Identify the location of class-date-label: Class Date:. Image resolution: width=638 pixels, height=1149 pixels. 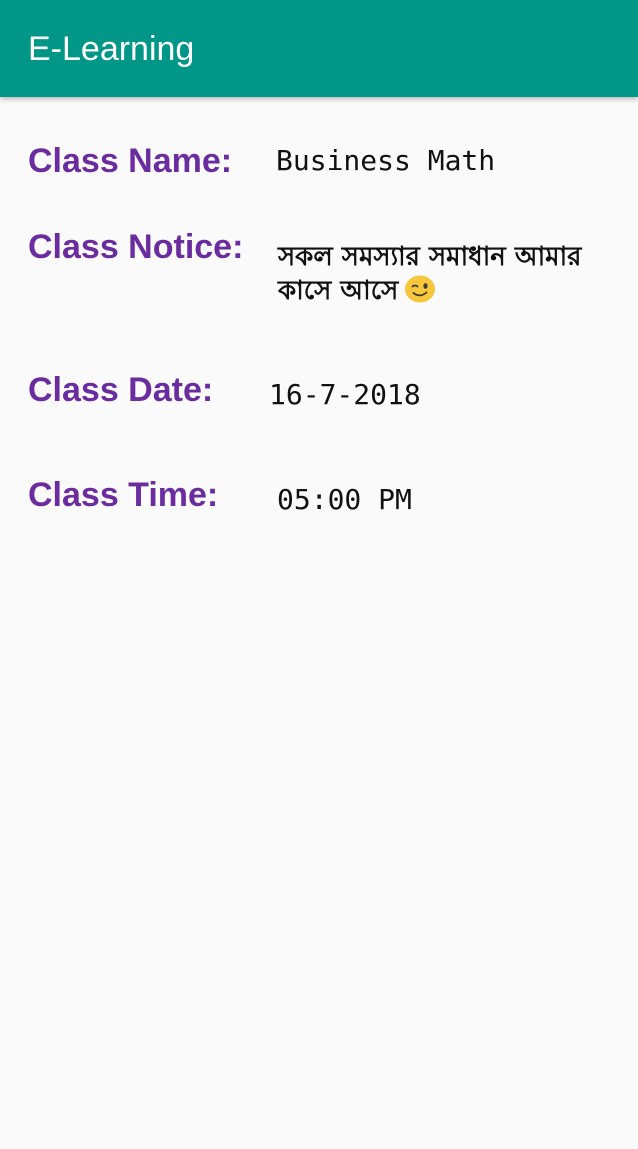
(121, 390).